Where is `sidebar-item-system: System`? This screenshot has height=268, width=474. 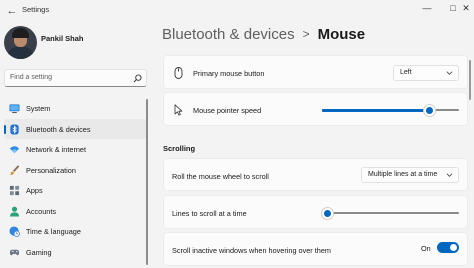 sidebar-item-system: System is located at coordinates (75, 108).